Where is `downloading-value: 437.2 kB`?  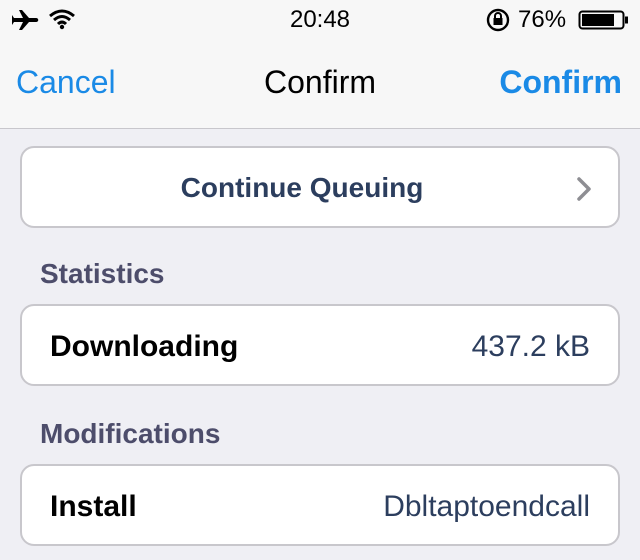
downloading-value: 437.2 kB is located at coordinates (530, 346).